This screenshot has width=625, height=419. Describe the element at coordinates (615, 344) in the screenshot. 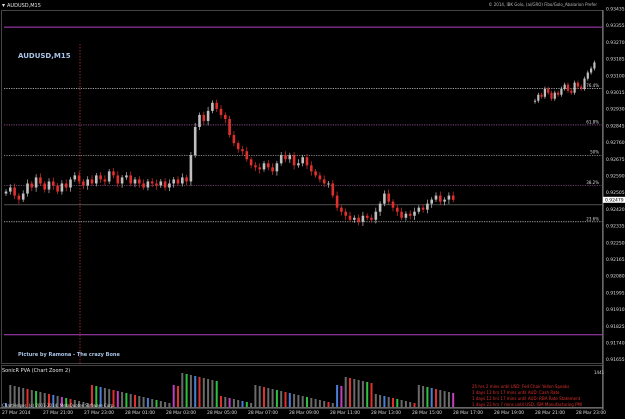

I see `price-tick-label: 0.91740` at that location.